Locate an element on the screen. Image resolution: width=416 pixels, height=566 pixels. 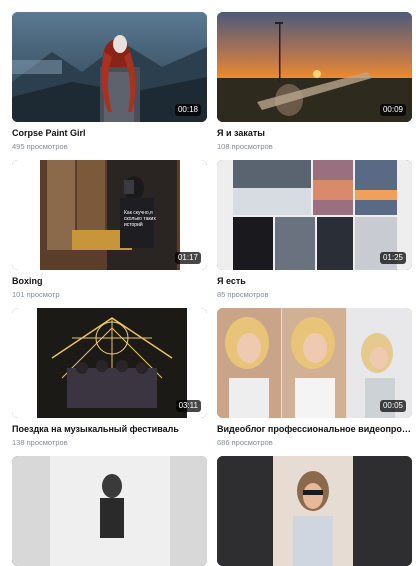
video-card: 00:09 Я и закаты 108 просмотров is located at coordinates (314, 81).